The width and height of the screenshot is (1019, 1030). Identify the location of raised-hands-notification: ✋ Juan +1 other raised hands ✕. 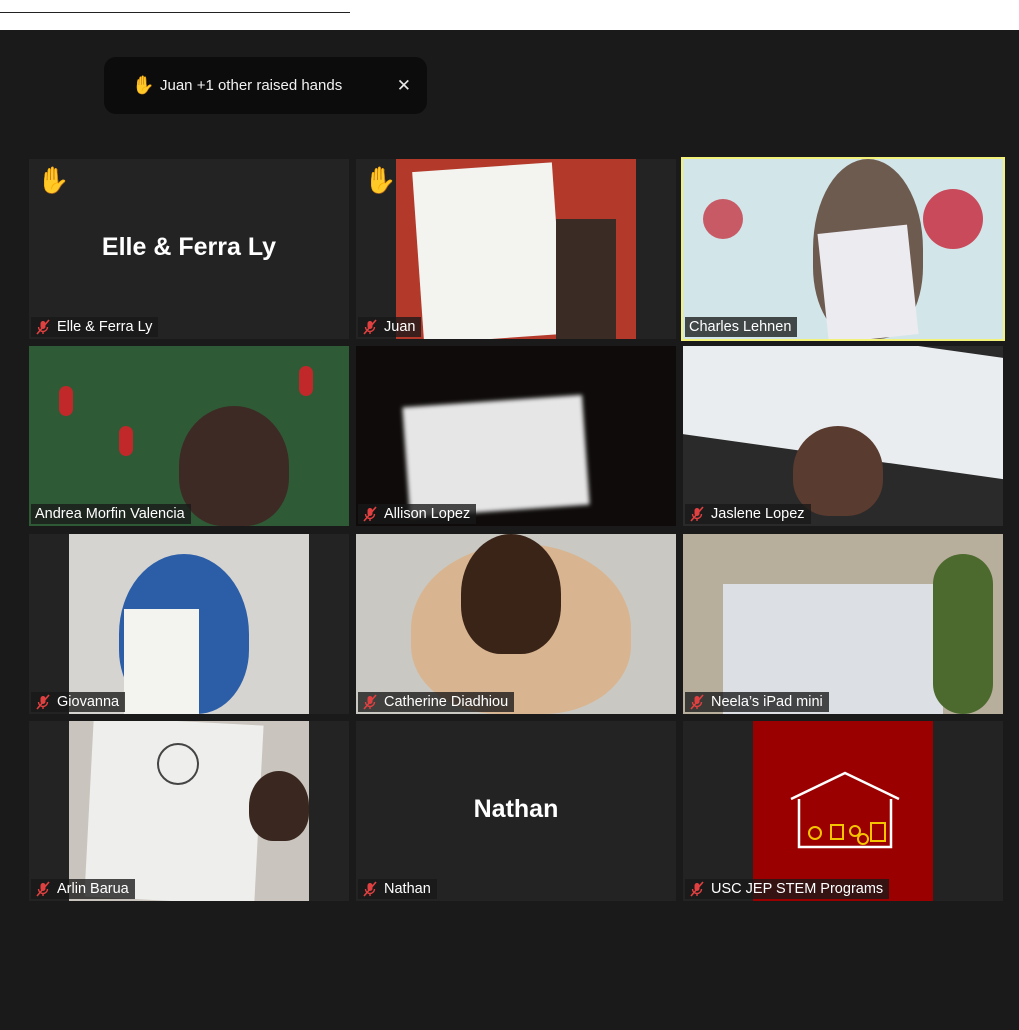
(265, 85).